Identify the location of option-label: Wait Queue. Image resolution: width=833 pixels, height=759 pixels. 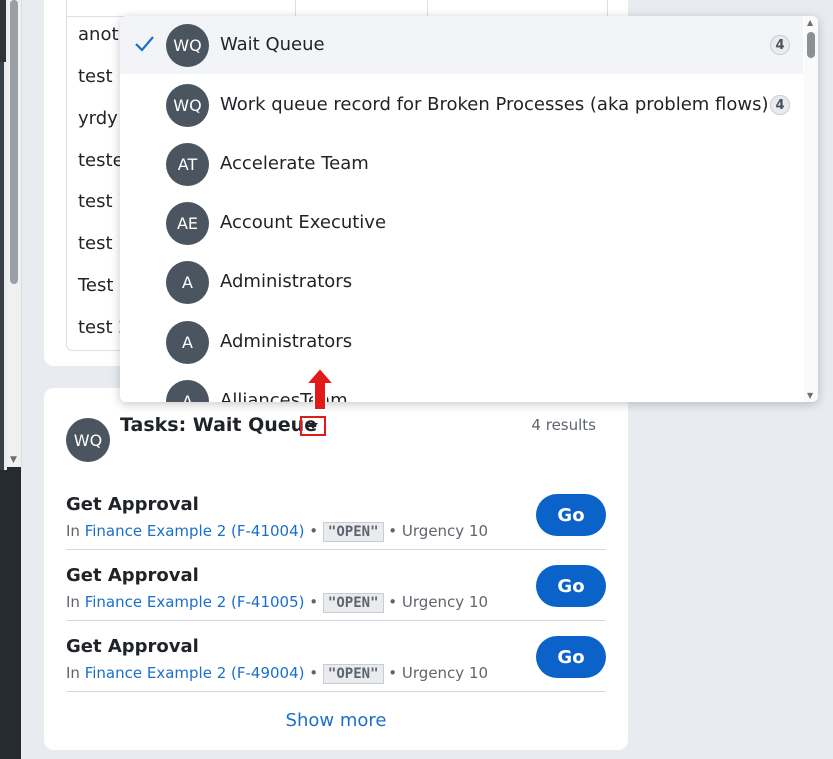
(272, 44).